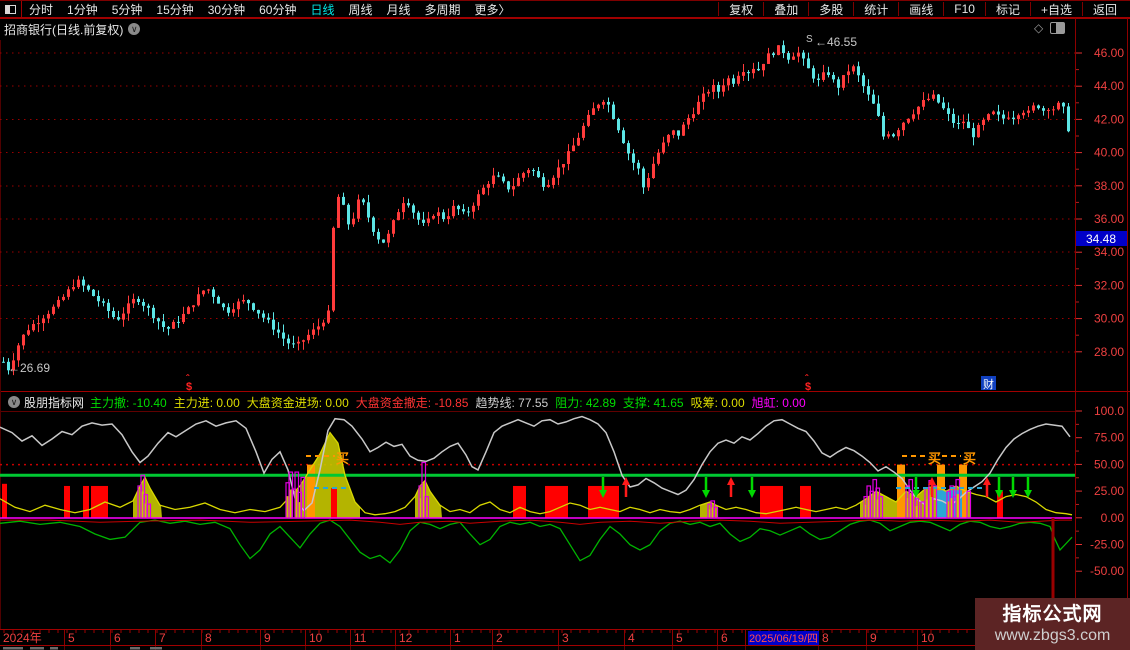 This screenshot has width=1130, height=650. I want to click on toolbar-6: 标记, so click(1008, 9).